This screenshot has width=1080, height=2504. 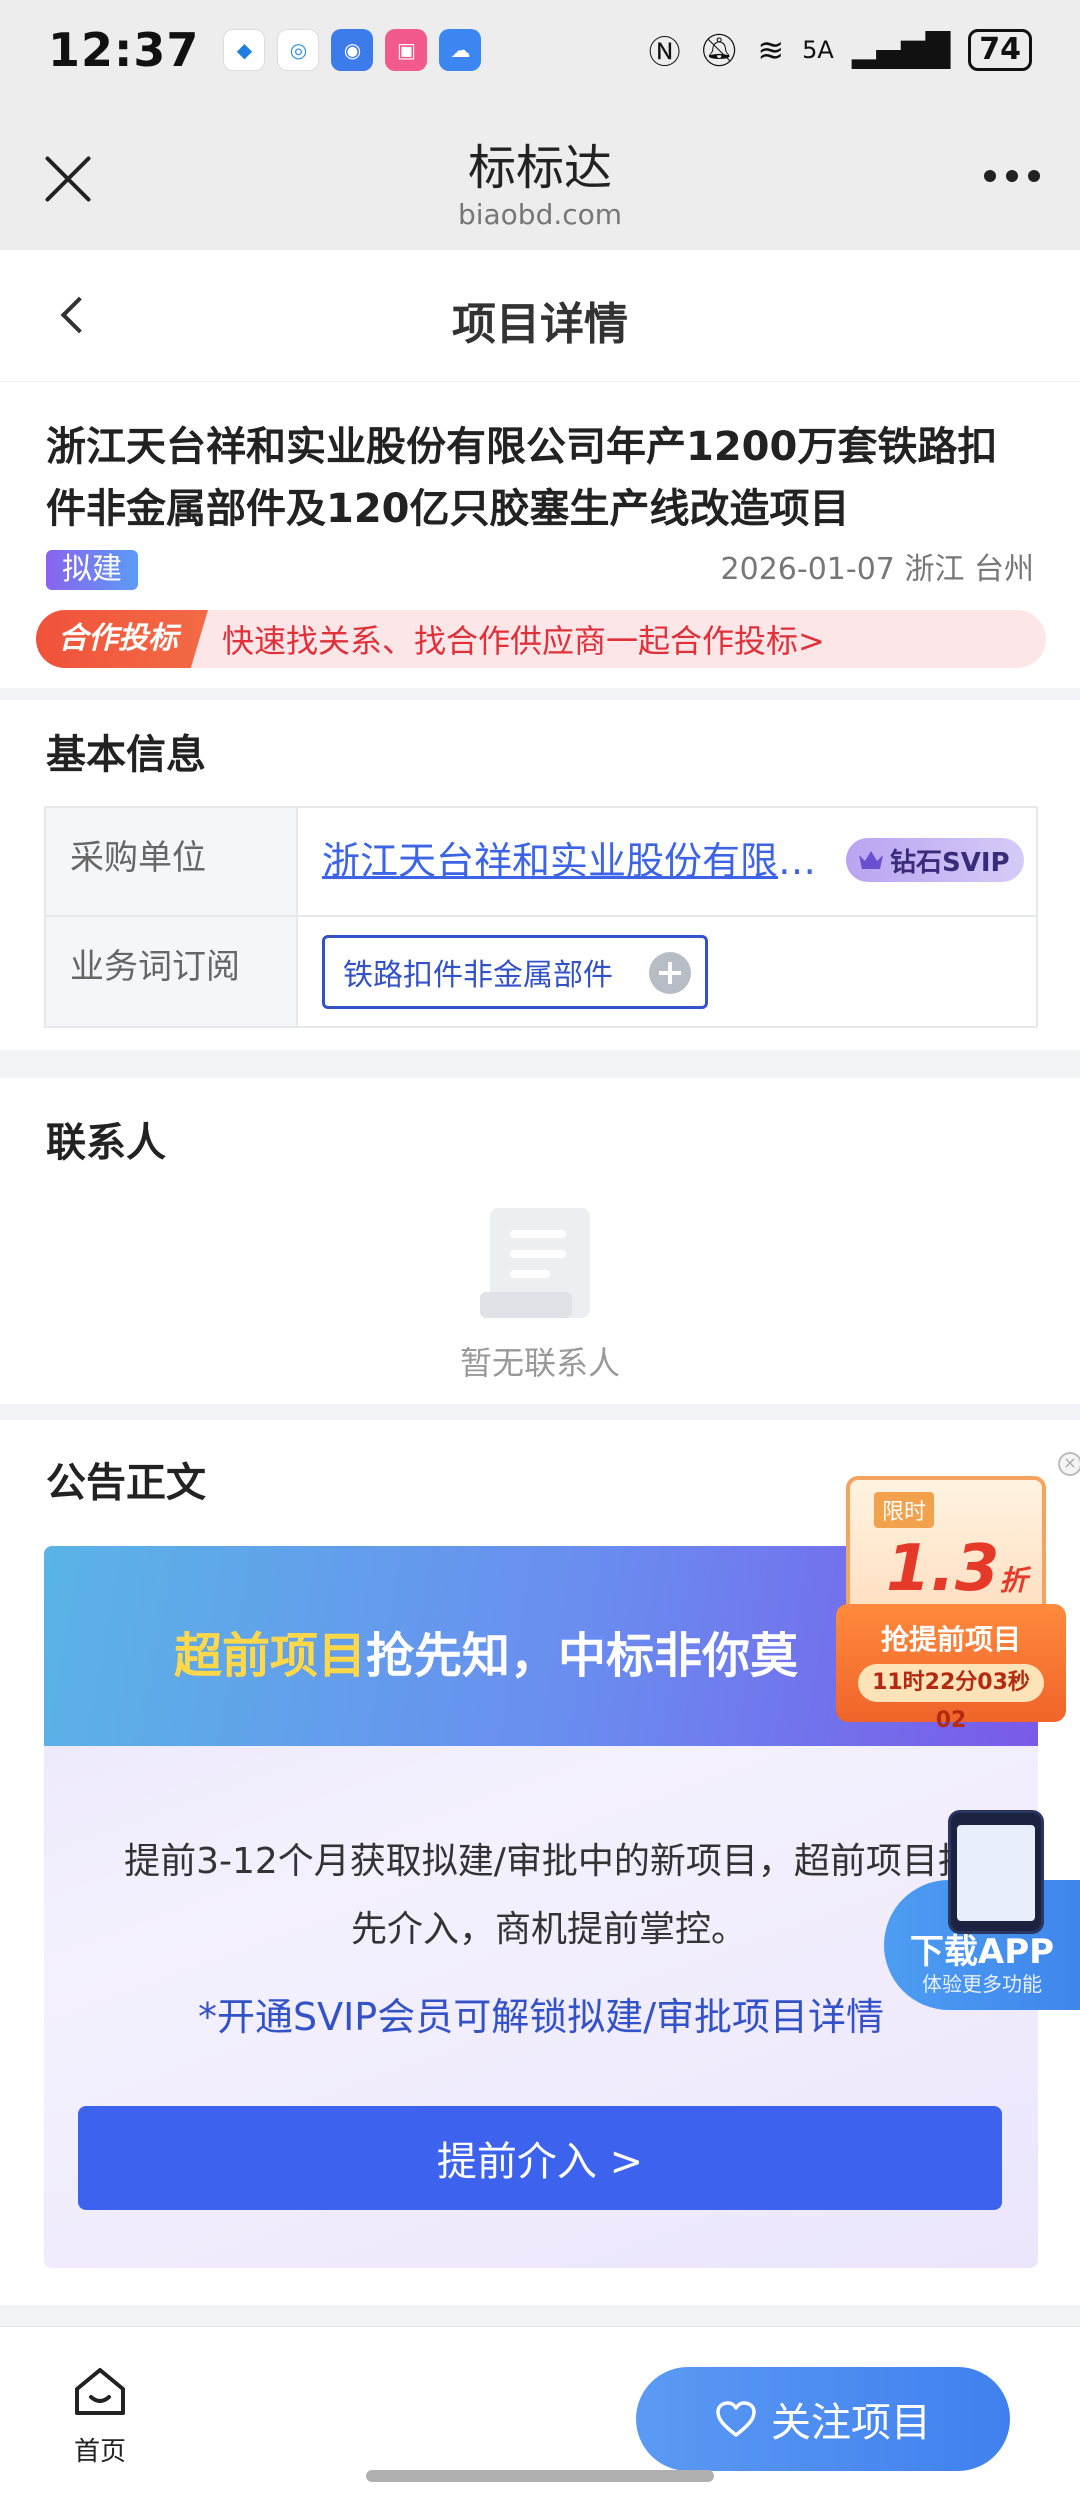 What do you see at coordinates (1013, 1580) in the screenshot?
I see `discount-unit: 折` at bounding box center [1013, 1580].